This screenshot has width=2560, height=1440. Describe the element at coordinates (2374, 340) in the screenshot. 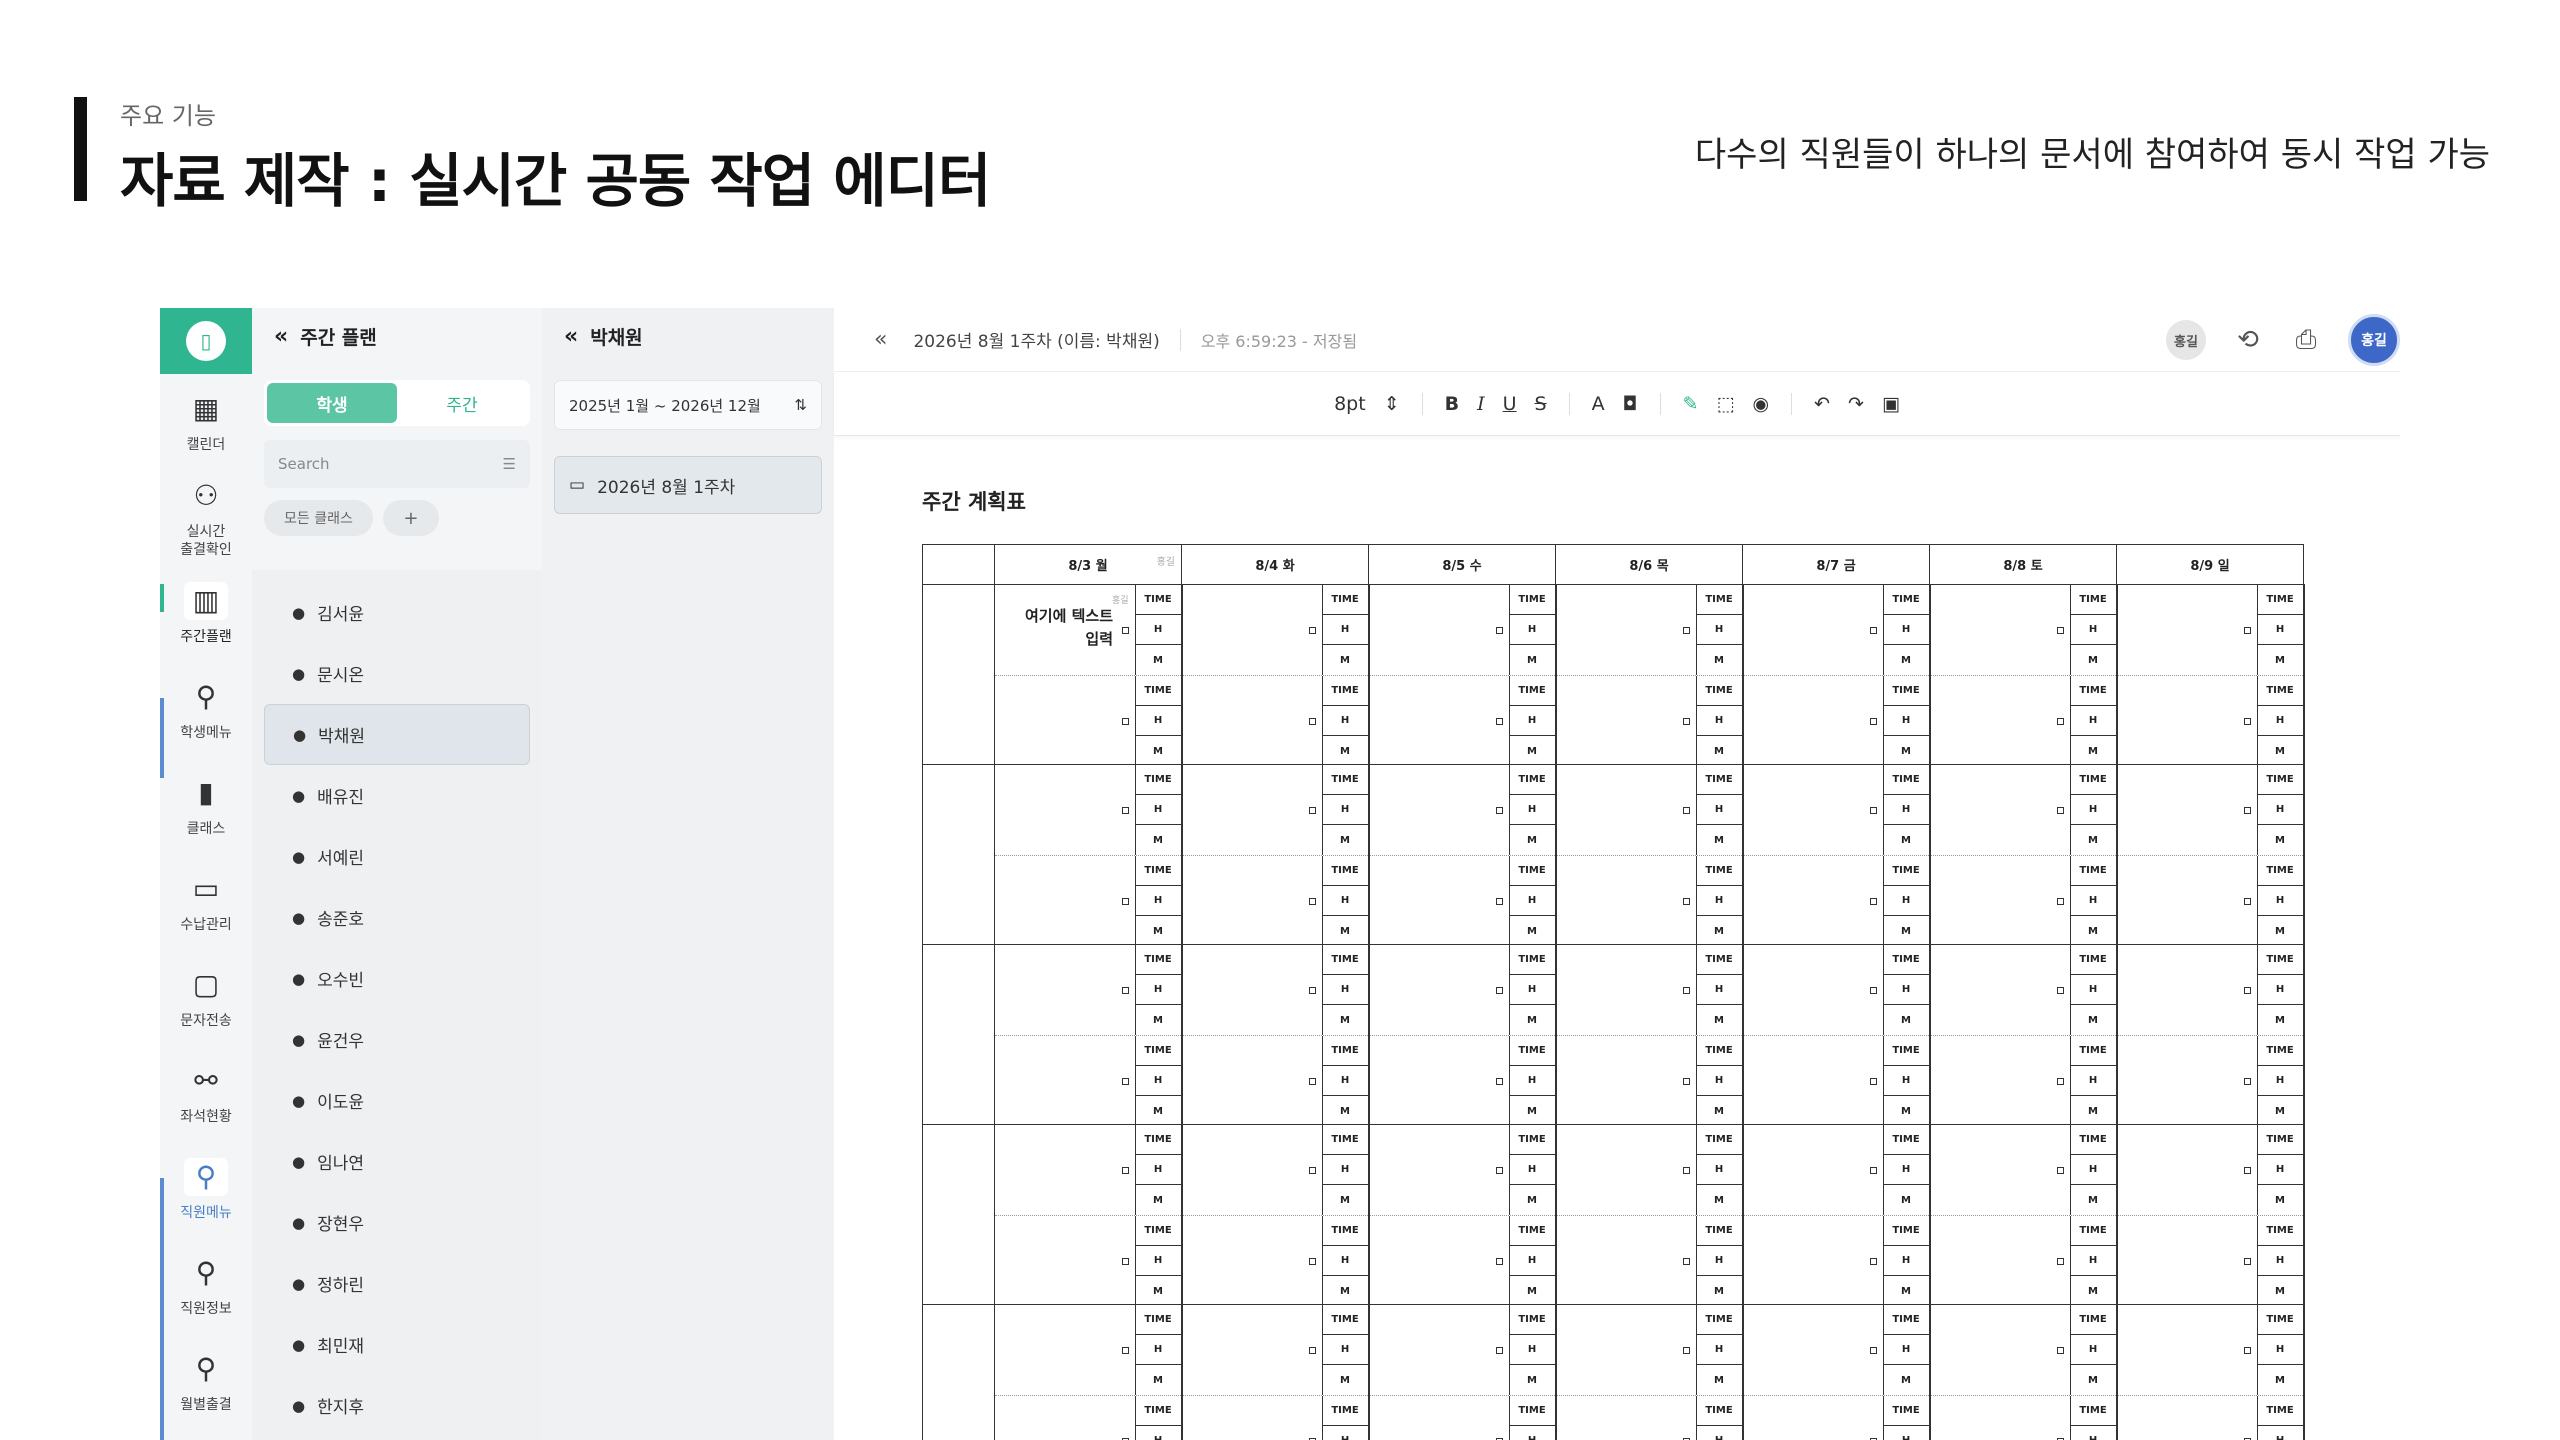

I see `user-avatar: 홍길` at that location.